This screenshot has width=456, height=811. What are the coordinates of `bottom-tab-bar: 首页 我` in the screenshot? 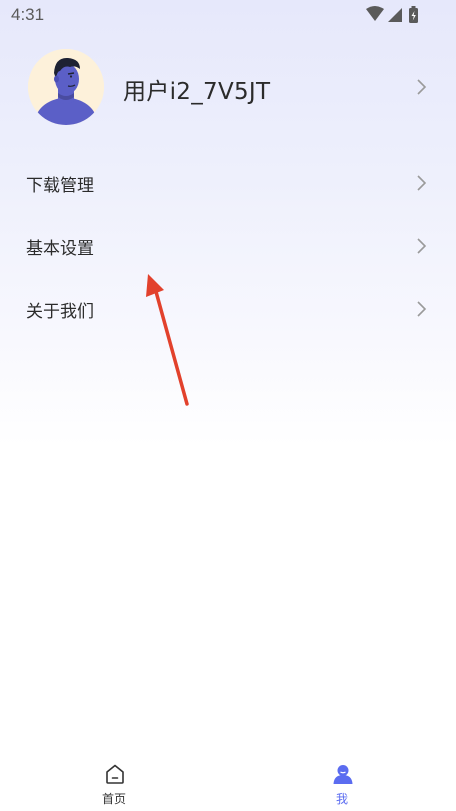 It's located at (228, 783).